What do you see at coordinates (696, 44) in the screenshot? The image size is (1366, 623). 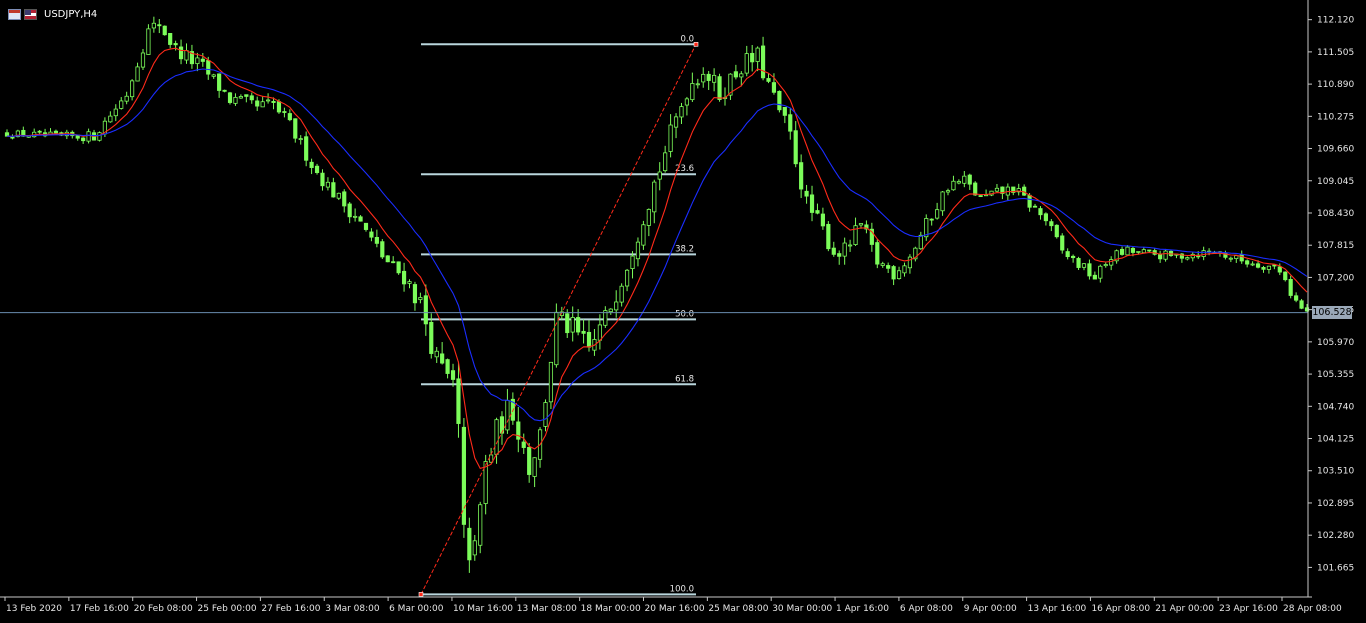 I see `fibonacci-anchor-point` at bounding box center [696, 44].